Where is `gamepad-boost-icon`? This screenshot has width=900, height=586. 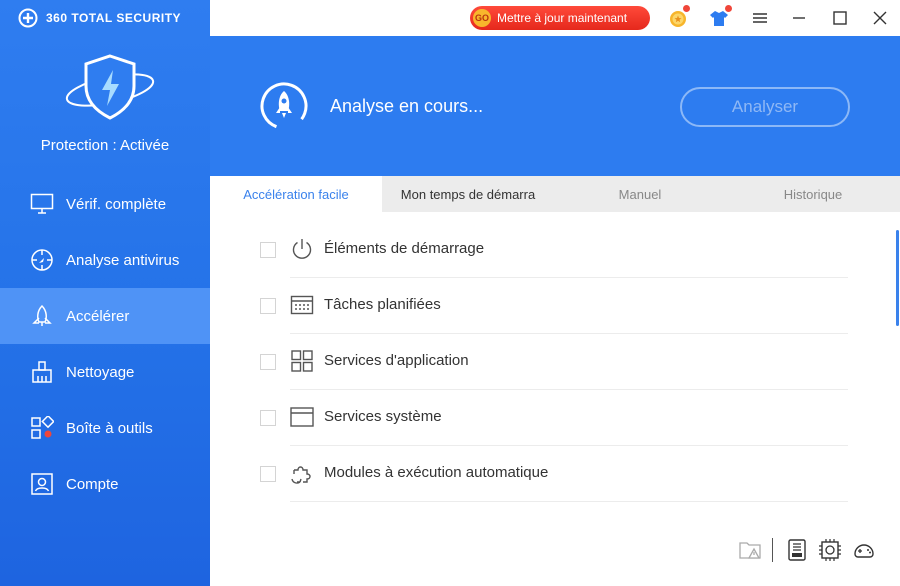
gamepad-boost-icon is located at coordinates (864, 550).